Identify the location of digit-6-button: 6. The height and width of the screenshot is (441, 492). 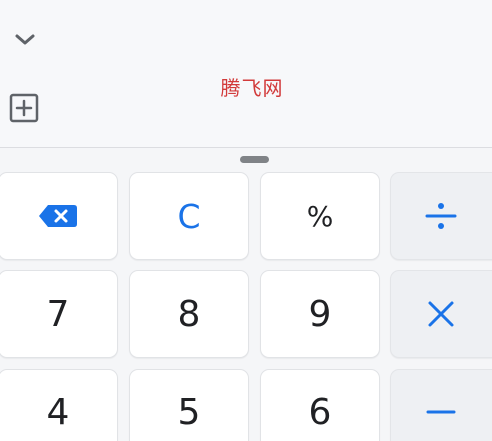
(320, 405).